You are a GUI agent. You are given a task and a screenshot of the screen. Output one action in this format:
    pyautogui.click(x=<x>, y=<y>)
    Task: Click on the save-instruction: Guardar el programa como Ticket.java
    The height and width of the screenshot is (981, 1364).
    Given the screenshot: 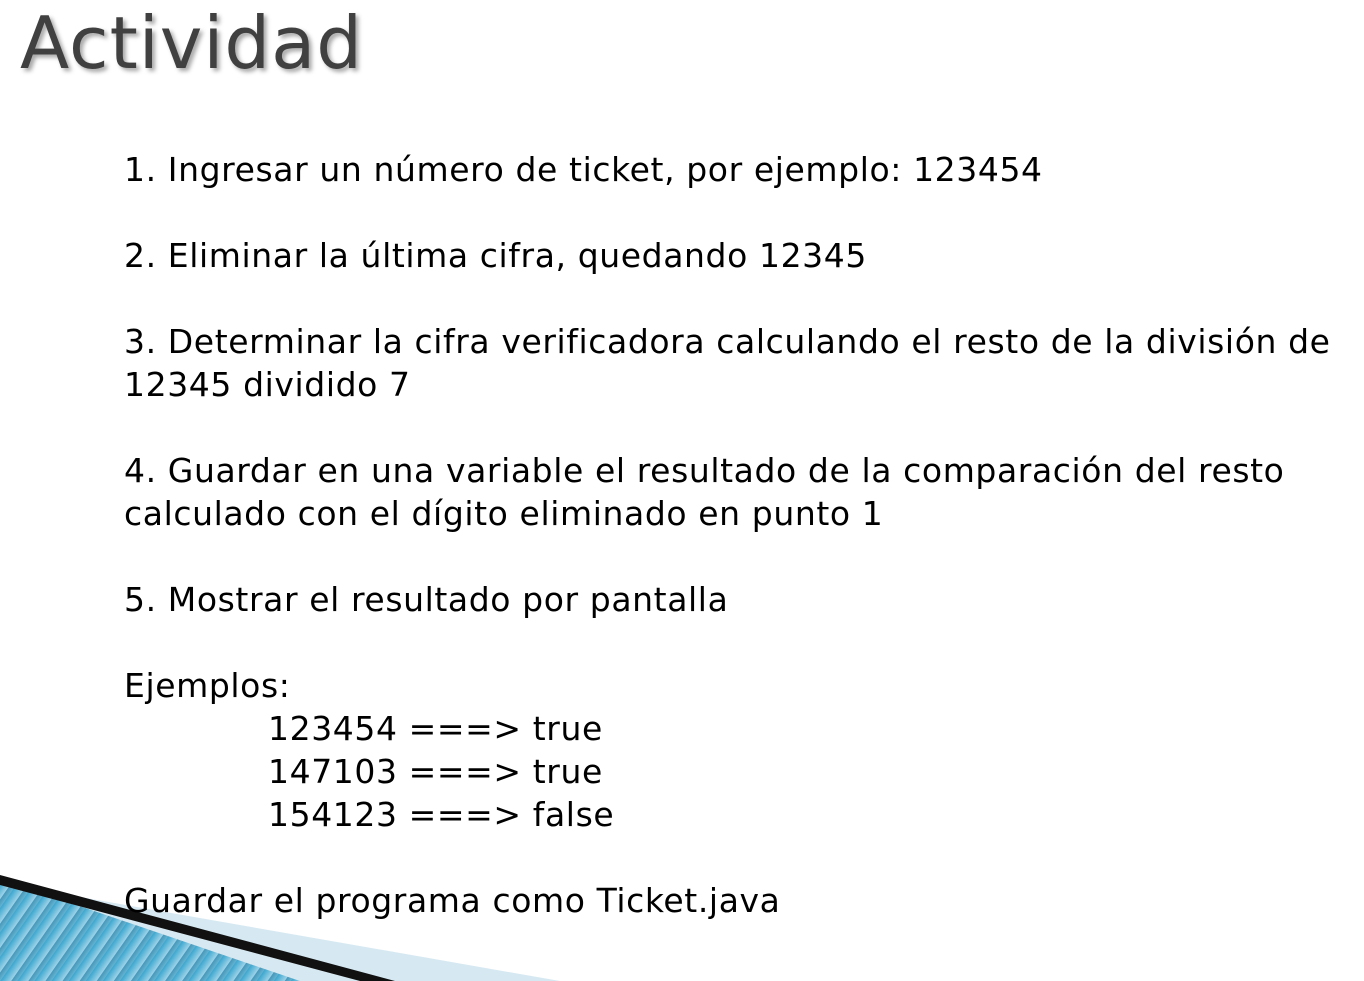 What is the action you would take?
    pyautogui.click(x=452, y=900)
    